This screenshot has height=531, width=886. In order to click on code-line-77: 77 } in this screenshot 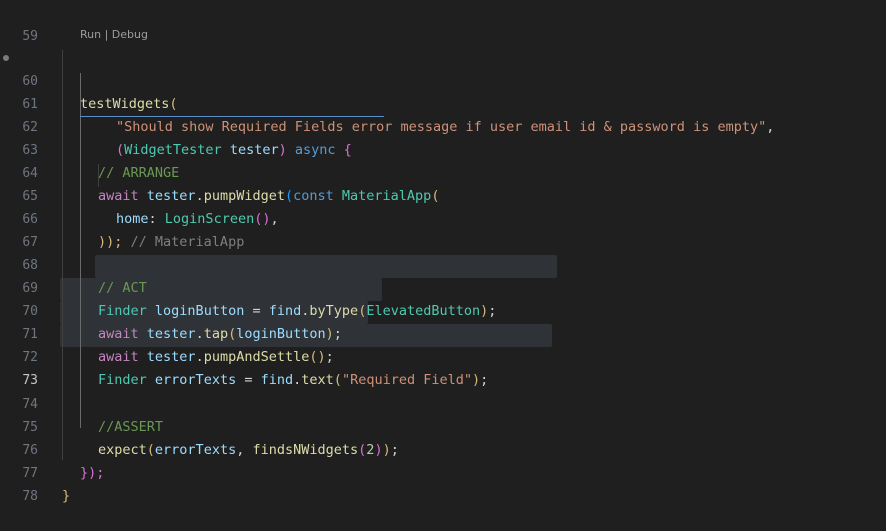, I will do `click(443, 471)`.